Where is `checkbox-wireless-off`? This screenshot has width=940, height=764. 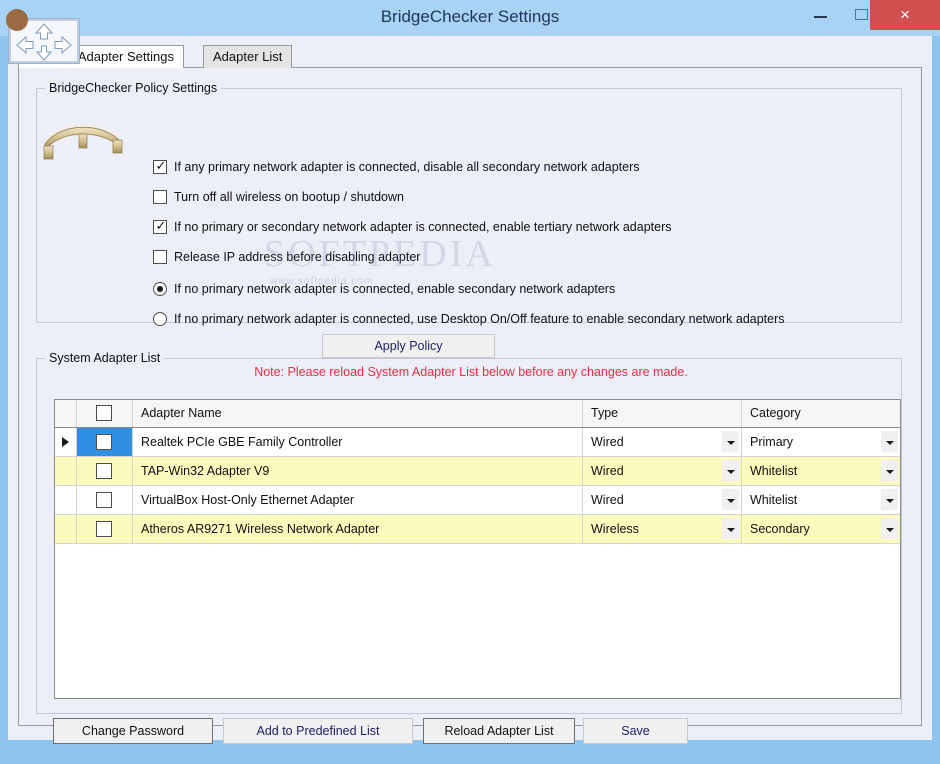
checkbox-wireless-off is located at coordinates (160, 197).